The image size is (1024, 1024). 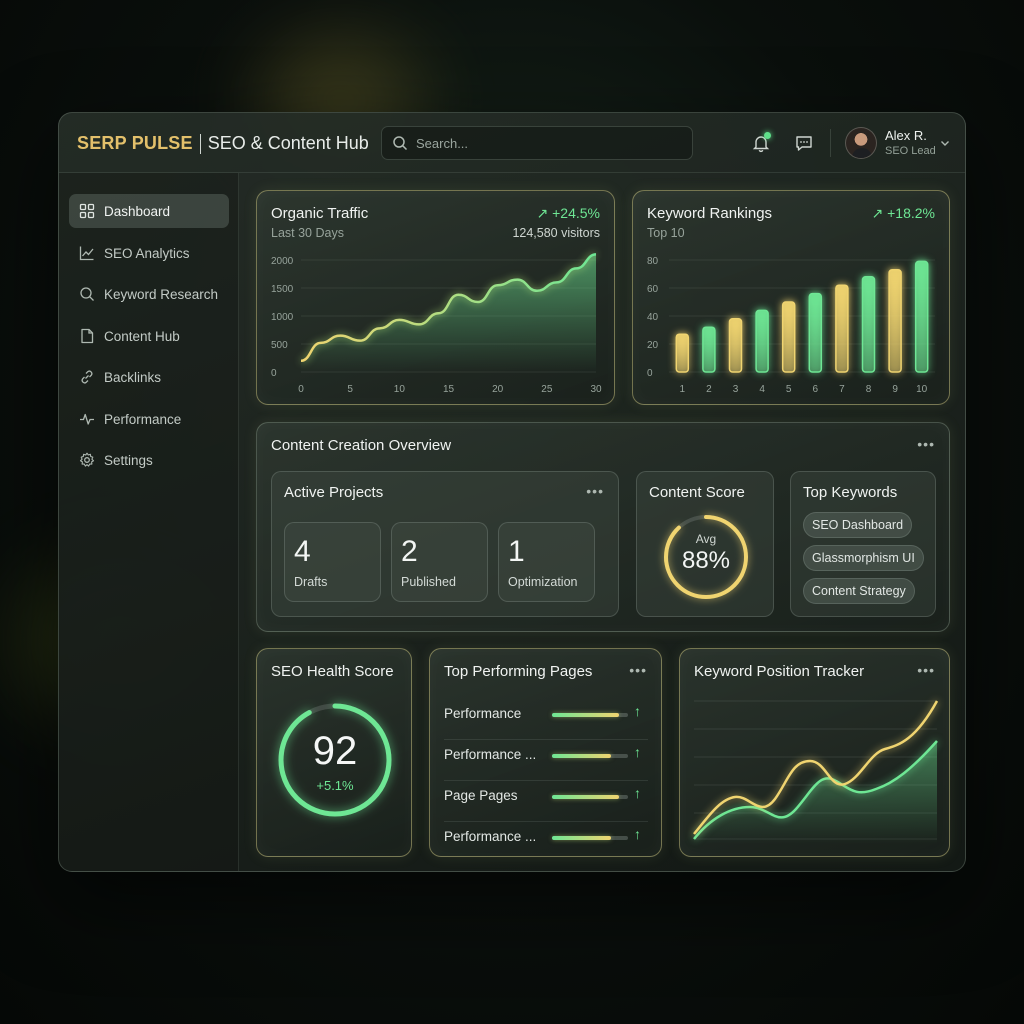 What do you see at coordinates (830, 143) in the screenshot?
I see `topbar-divider` at bounding box center [830, 143].